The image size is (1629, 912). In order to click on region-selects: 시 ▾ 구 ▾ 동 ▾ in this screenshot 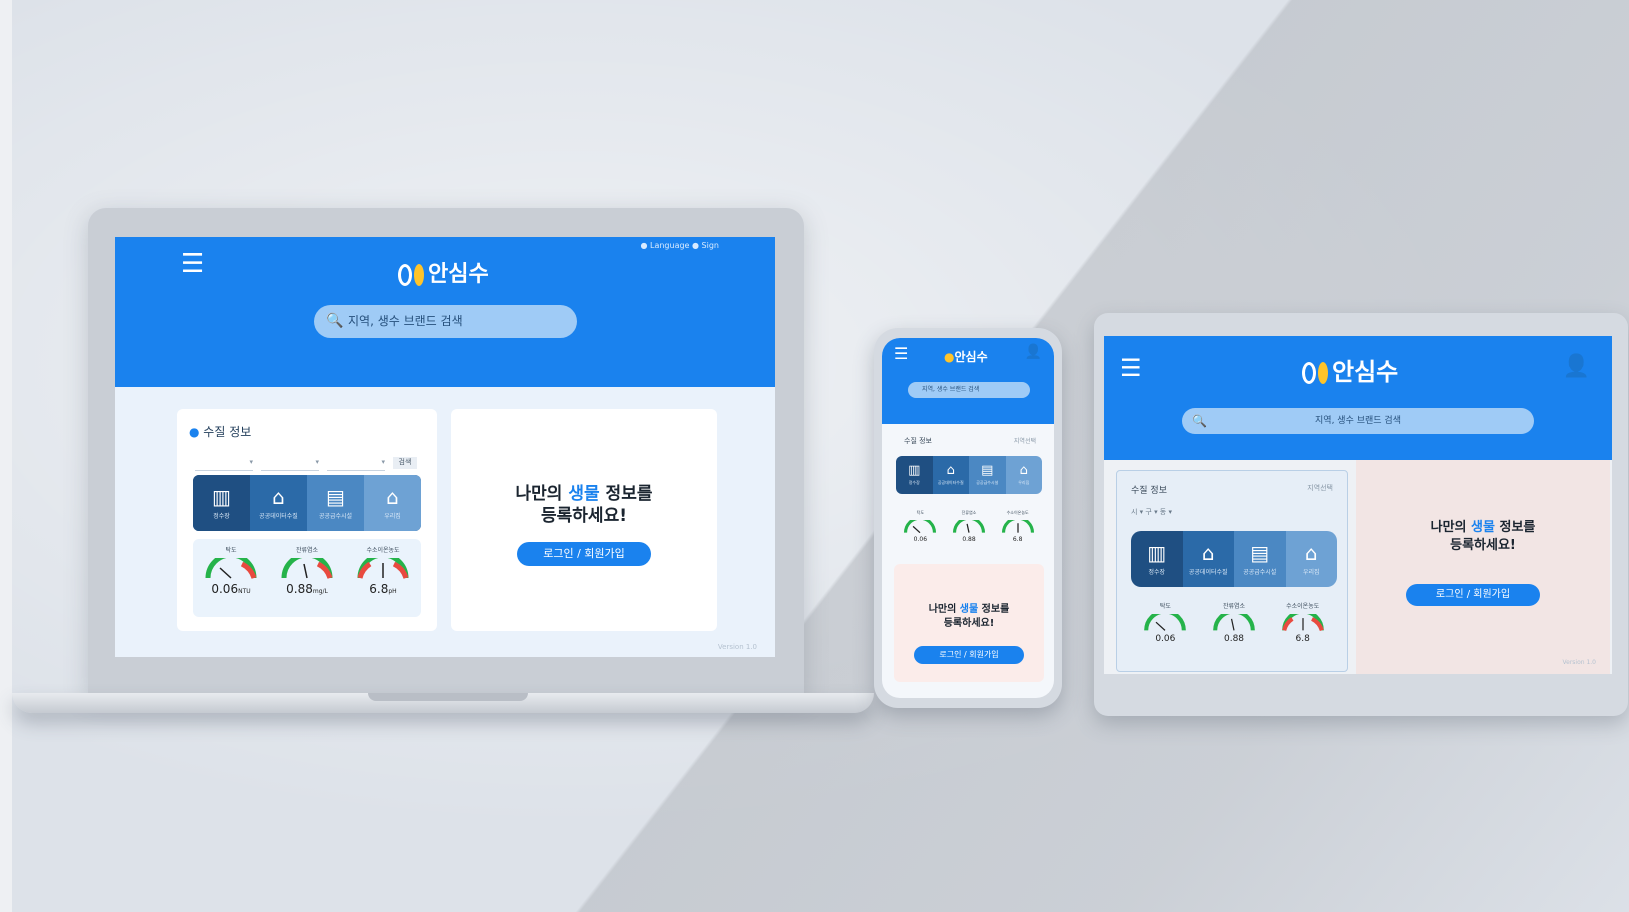, I will do `click(1151, 512)`.